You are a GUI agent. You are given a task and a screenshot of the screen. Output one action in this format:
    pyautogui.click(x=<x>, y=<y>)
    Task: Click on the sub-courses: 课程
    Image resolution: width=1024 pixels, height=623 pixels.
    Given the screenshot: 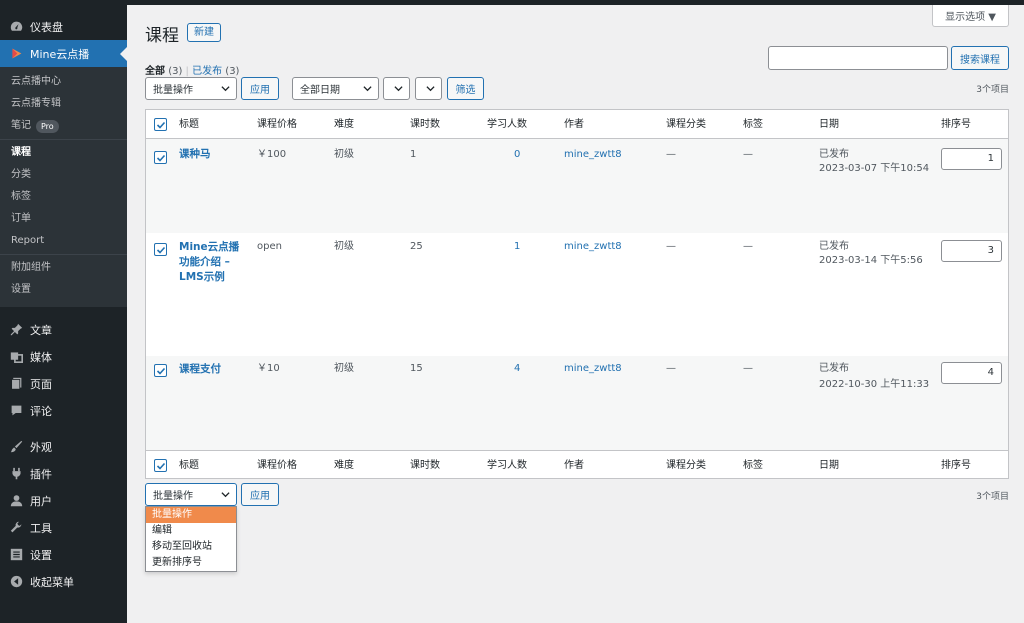 What is the action you would take?
    pyautogui.click(x=63, y=153)
    